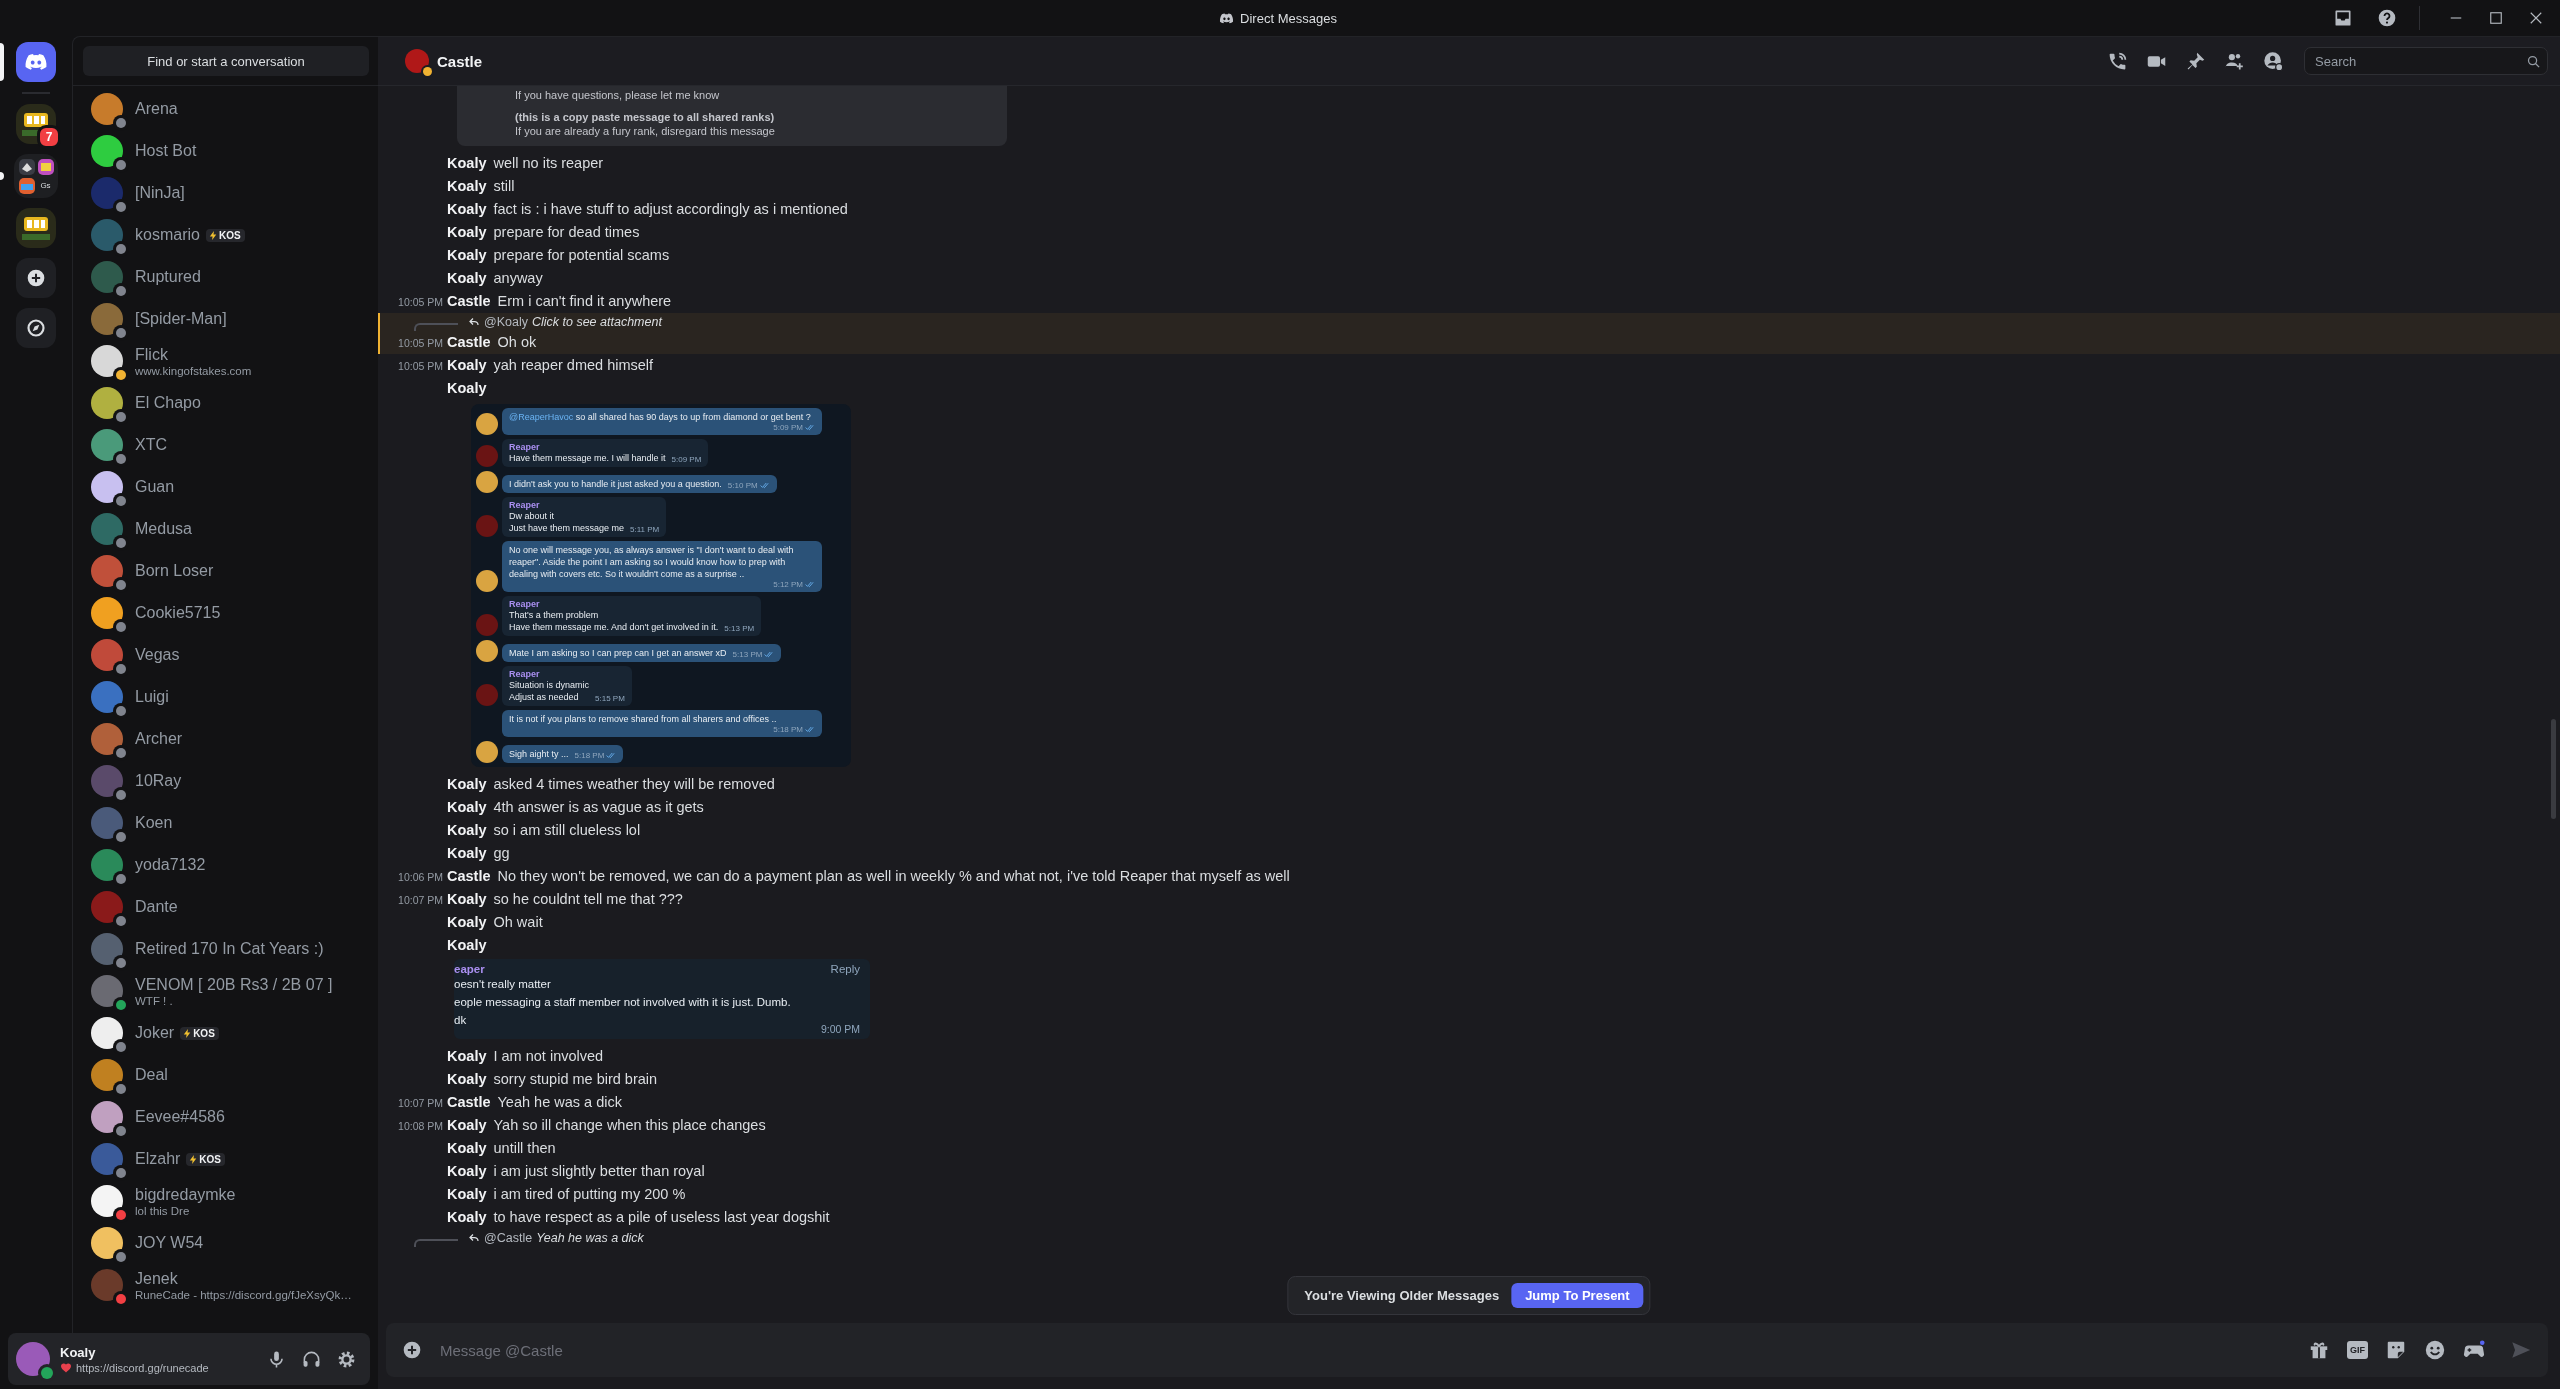 Image resolution: width=2560 pixels, height=1389 pixels. Describe the element at coordinates (36, 176) in the screenshot. I see `server-folder: Gs` at that location.